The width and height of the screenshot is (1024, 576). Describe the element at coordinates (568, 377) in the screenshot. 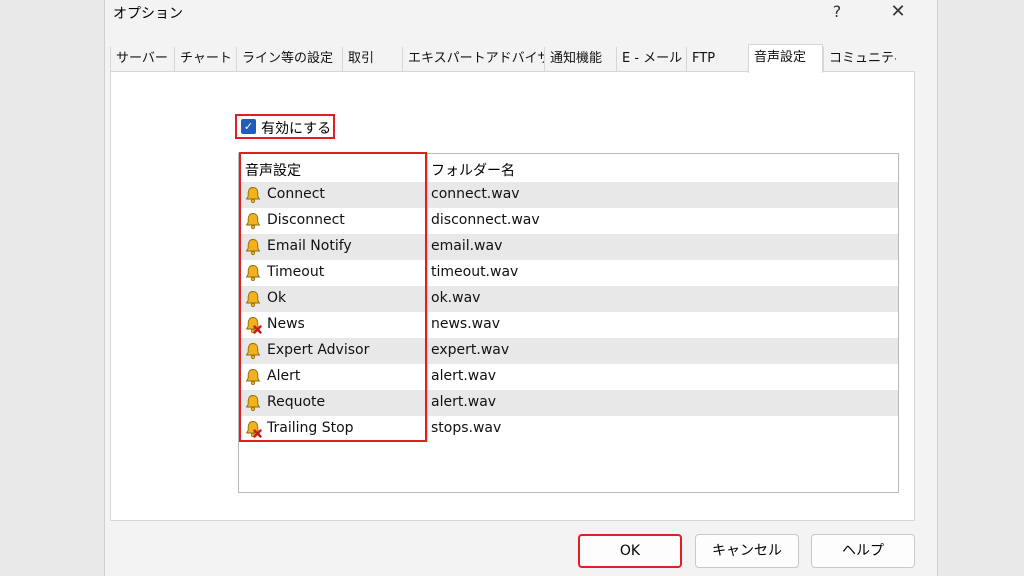

I see `table-row: Alert alert.wav` at that location.